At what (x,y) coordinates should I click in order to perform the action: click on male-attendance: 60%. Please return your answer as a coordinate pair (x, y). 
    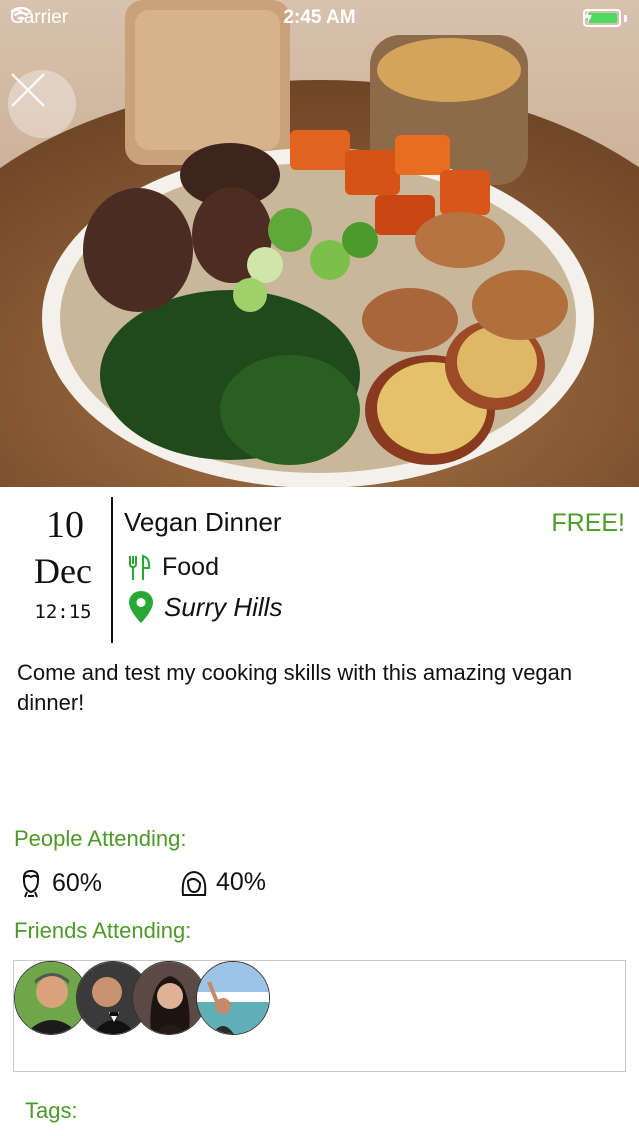
    Looking at the image, I should click on (60, 883).